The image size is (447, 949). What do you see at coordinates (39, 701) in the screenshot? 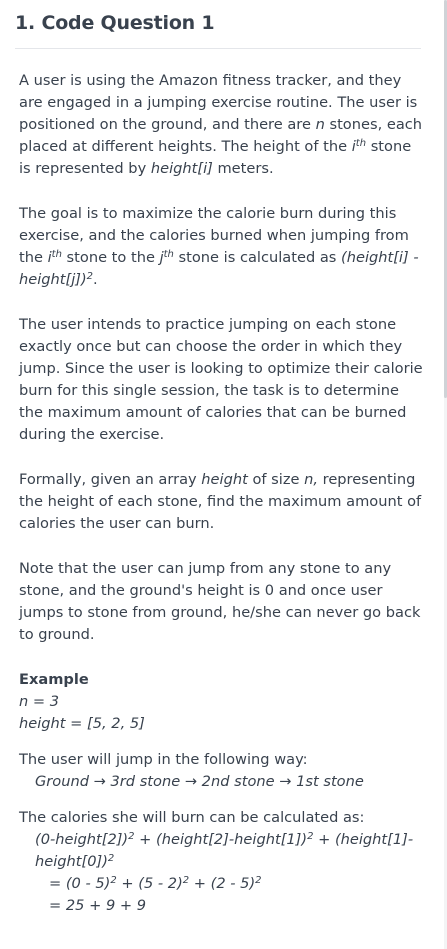
I see `example-n: n = 3` at bounding box center [39, 701].